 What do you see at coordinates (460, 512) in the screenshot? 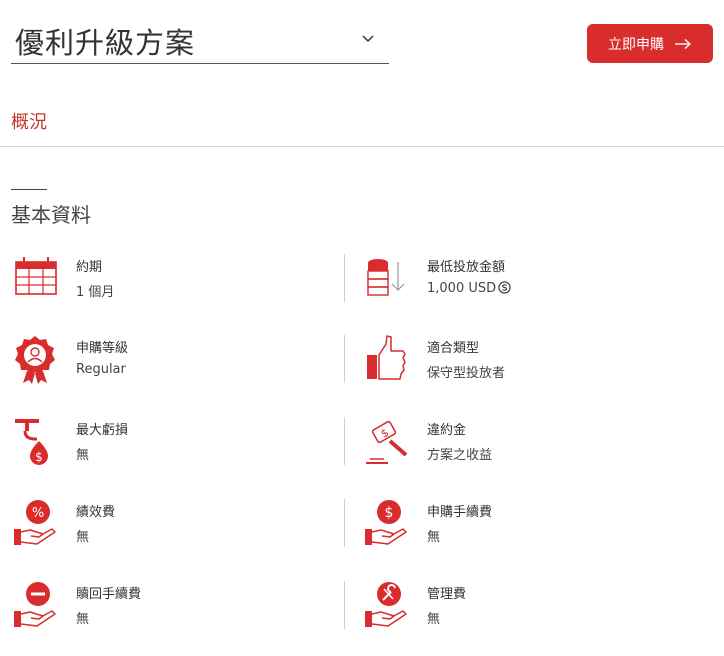
I see `item-label: 申購手續費` at bounding box center [460, 512].